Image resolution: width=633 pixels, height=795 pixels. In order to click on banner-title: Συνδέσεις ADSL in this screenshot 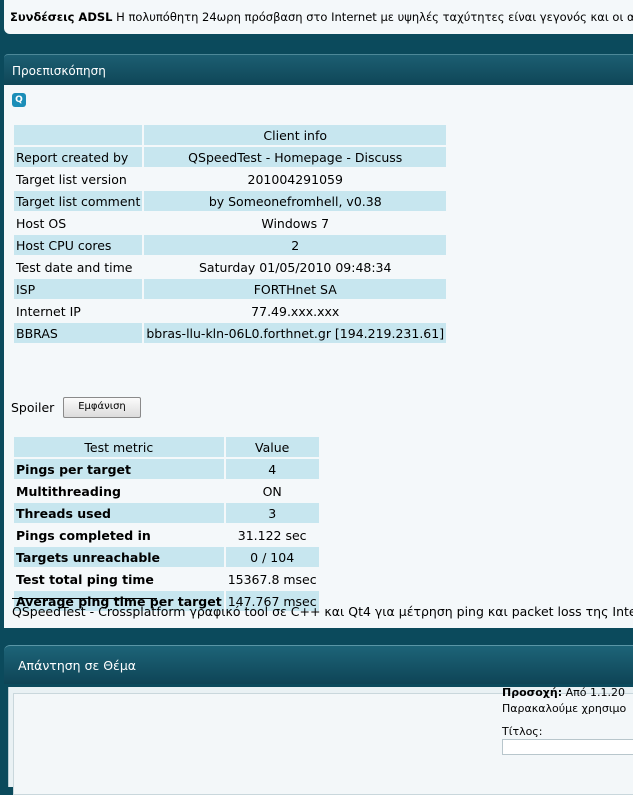, I will do `click(61, 17)`.